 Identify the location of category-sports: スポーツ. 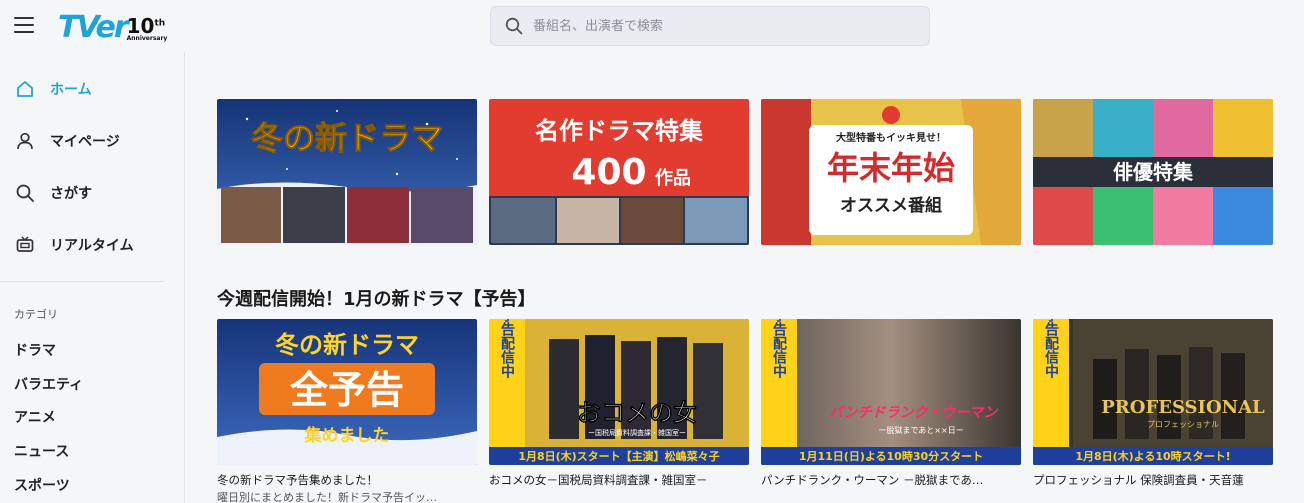
(42, 485).